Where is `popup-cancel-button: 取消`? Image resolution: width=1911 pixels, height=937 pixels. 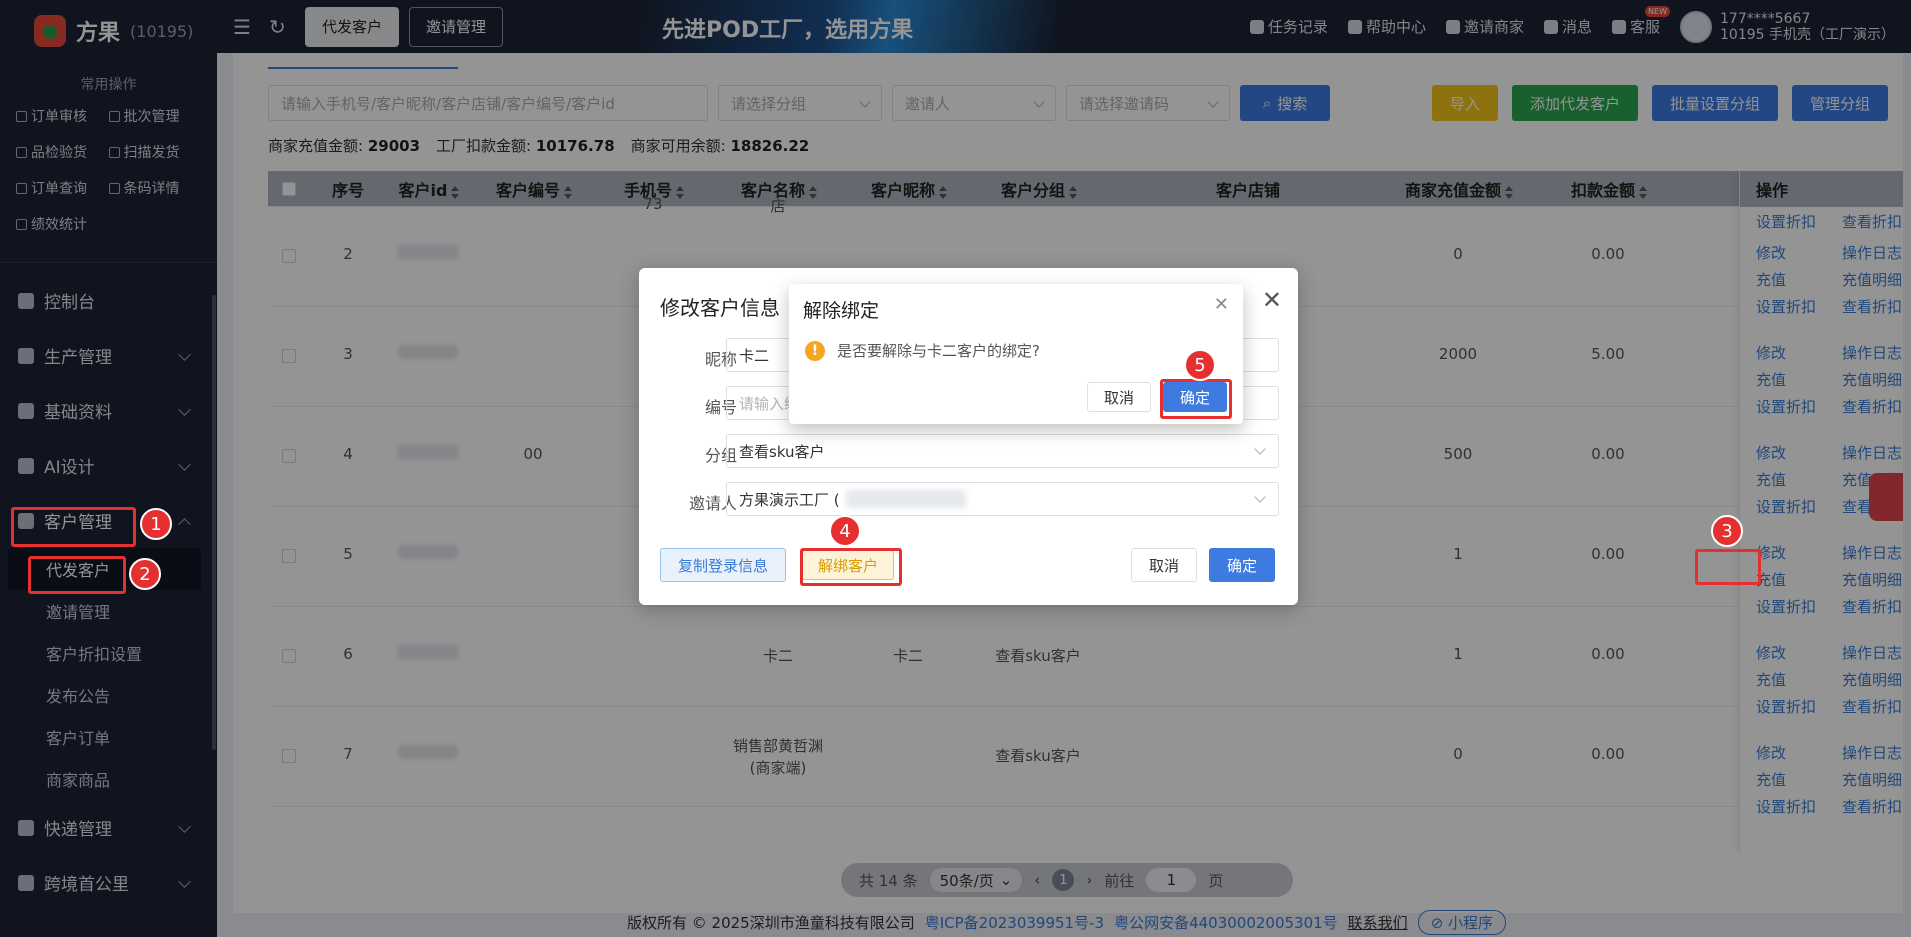
popup-cancel-button: 取消 is located at coordinates (1119, 397).